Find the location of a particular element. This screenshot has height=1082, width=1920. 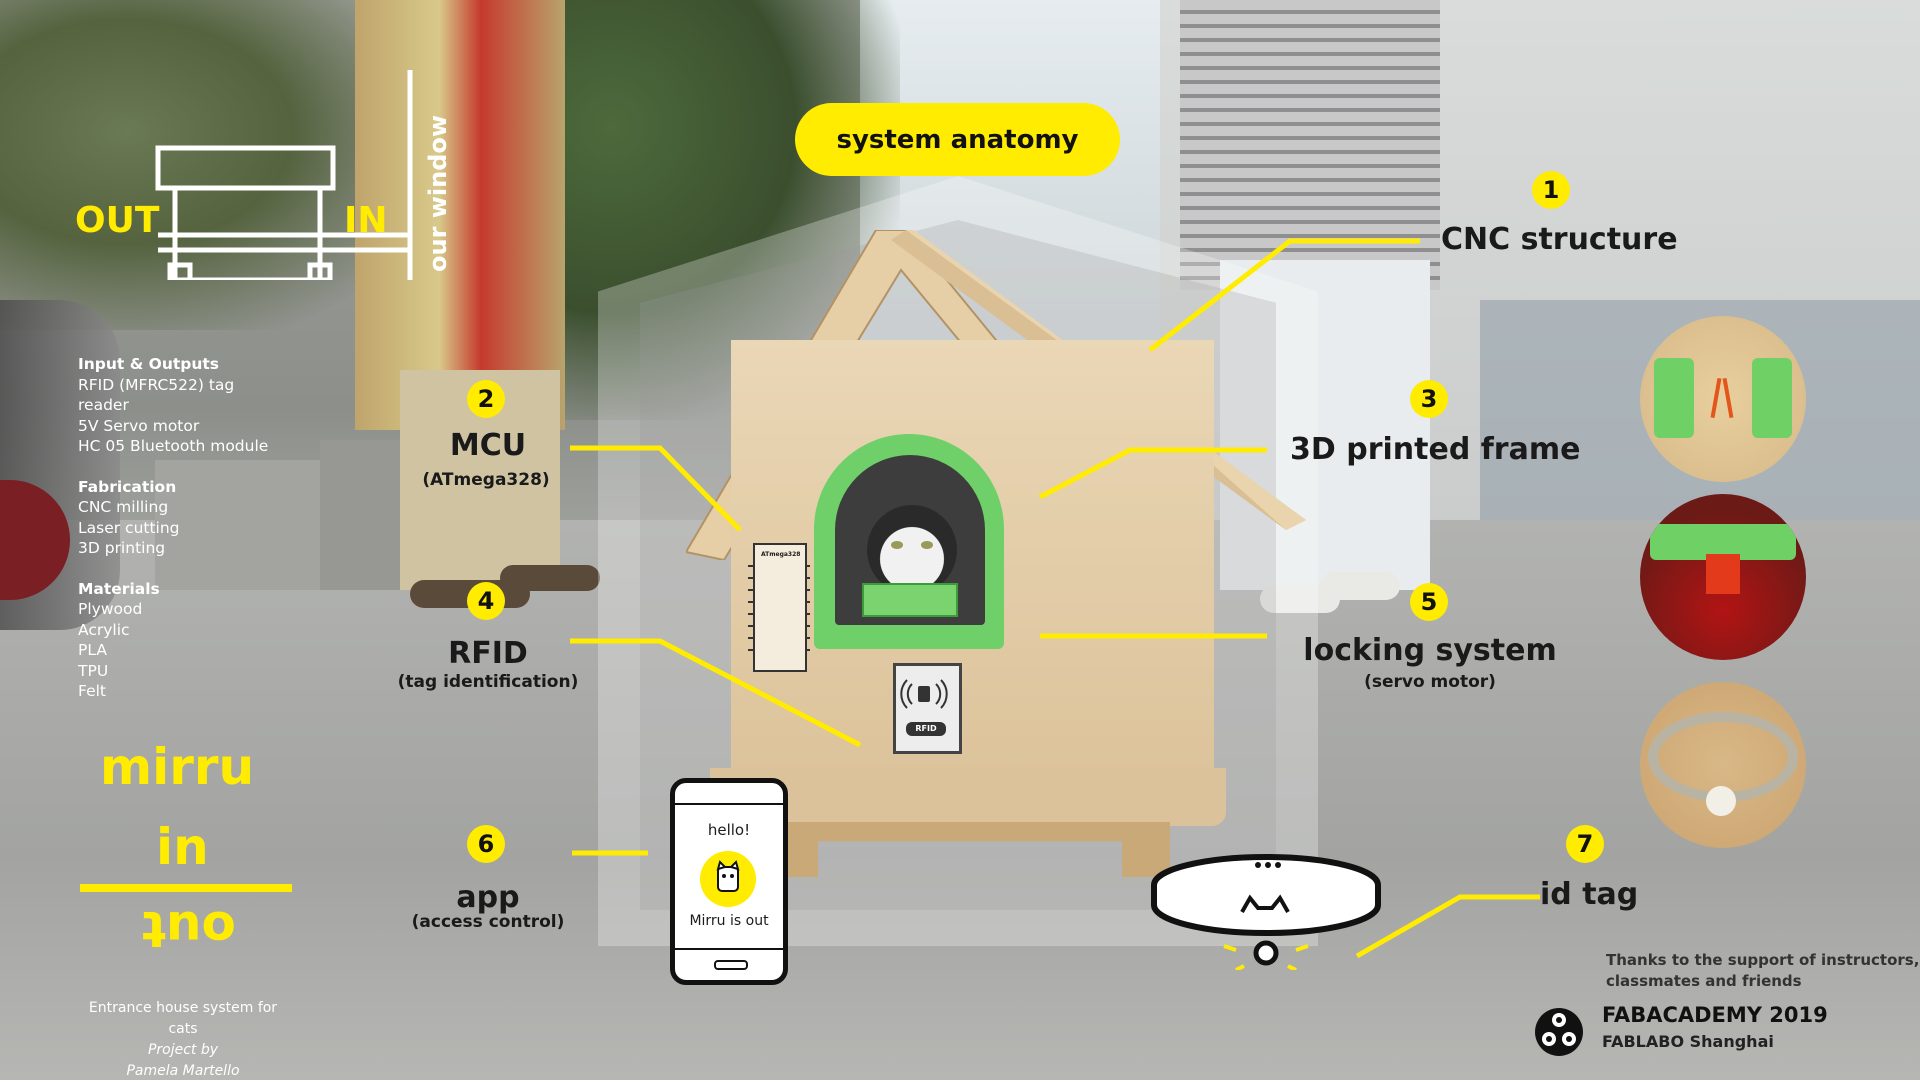

window-diagram-icon is located at coordinates (284, 175).